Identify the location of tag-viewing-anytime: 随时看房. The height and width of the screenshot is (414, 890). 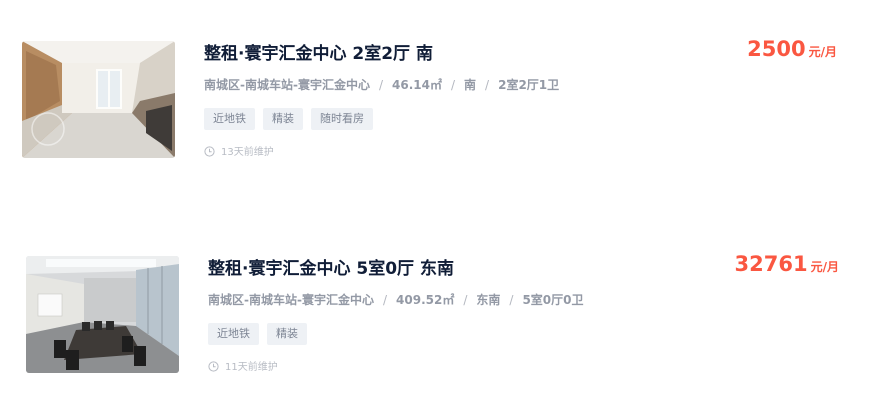
(342, 119).